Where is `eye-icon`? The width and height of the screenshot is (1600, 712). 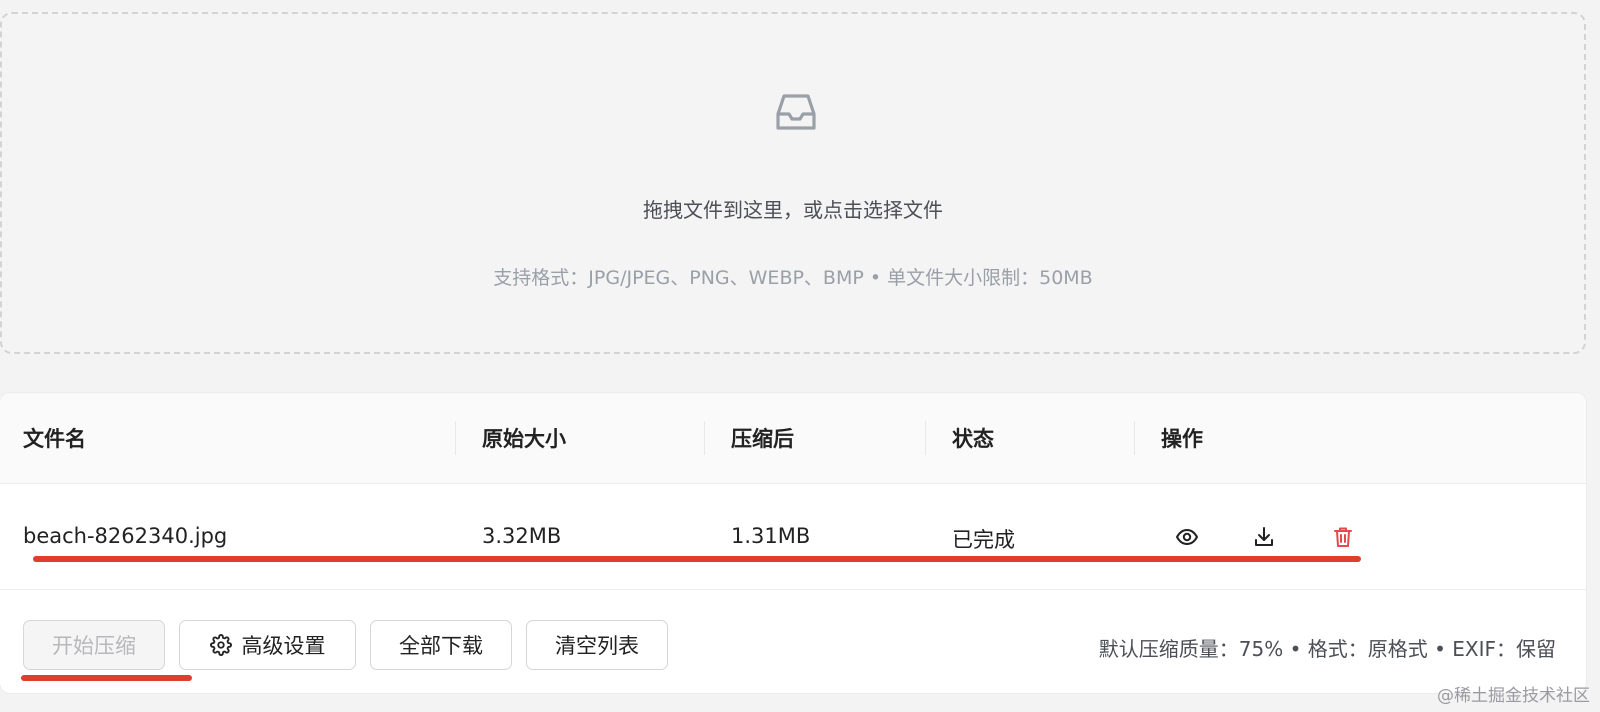 eye-icon is located at coordinates (1187, 537).